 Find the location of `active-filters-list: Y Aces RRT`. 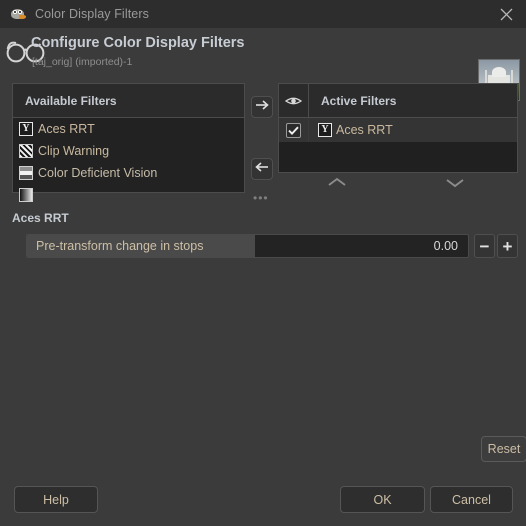

active-filters-list: Y Aces RRT is located at coordinates (398, 145).